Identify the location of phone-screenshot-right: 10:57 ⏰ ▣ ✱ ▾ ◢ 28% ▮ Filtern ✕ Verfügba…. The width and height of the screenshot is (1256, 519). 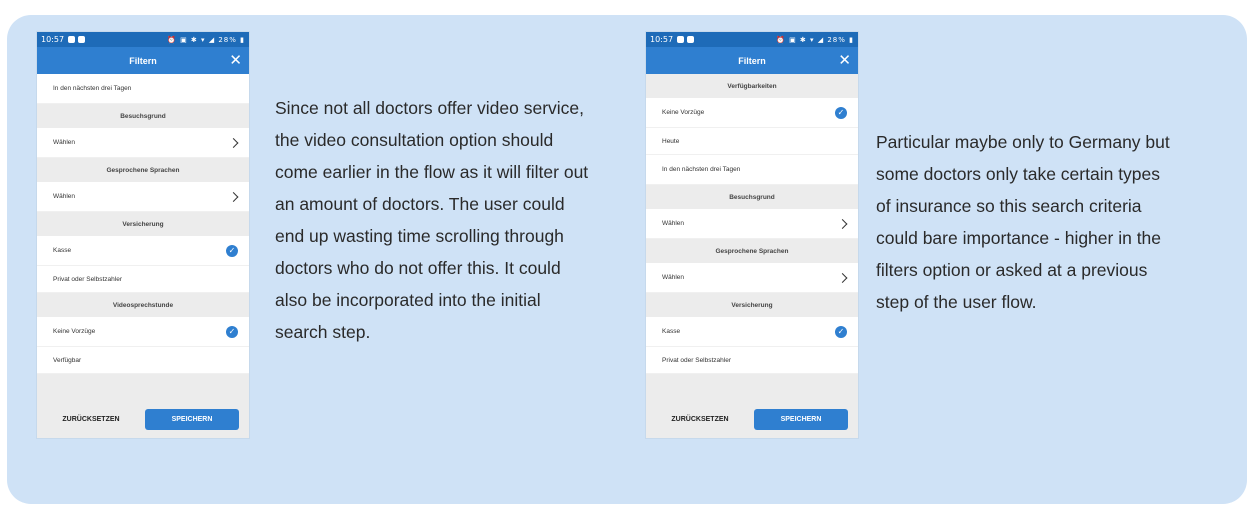
(752, 235).